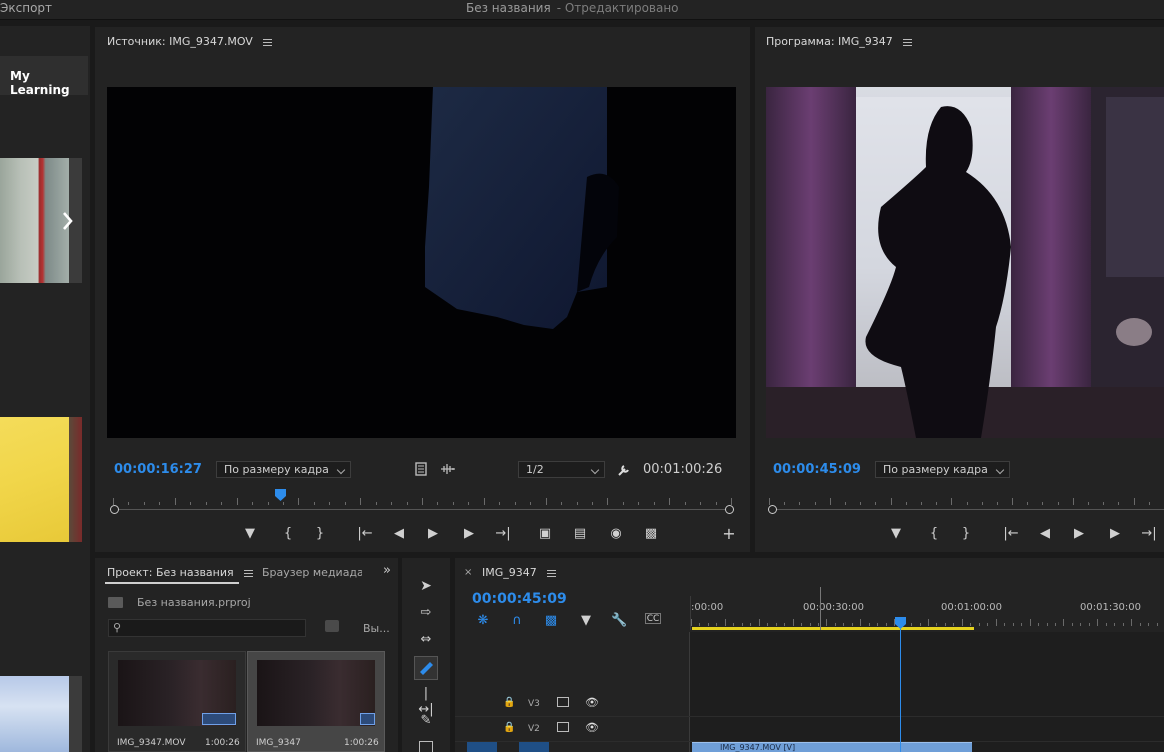 This screenshot has width=1164, height=752. Describe the element at coordinates (551, 621) in the screenshot. I see `linked-selection-icon: ▩` at that location.